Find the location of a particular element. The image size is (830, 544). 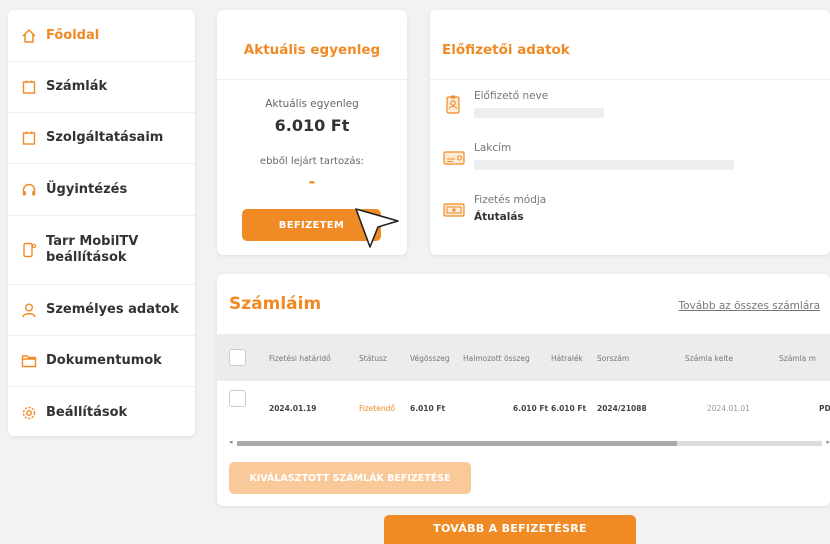

scrollbar-thumb is located at coordinates (457, 443).